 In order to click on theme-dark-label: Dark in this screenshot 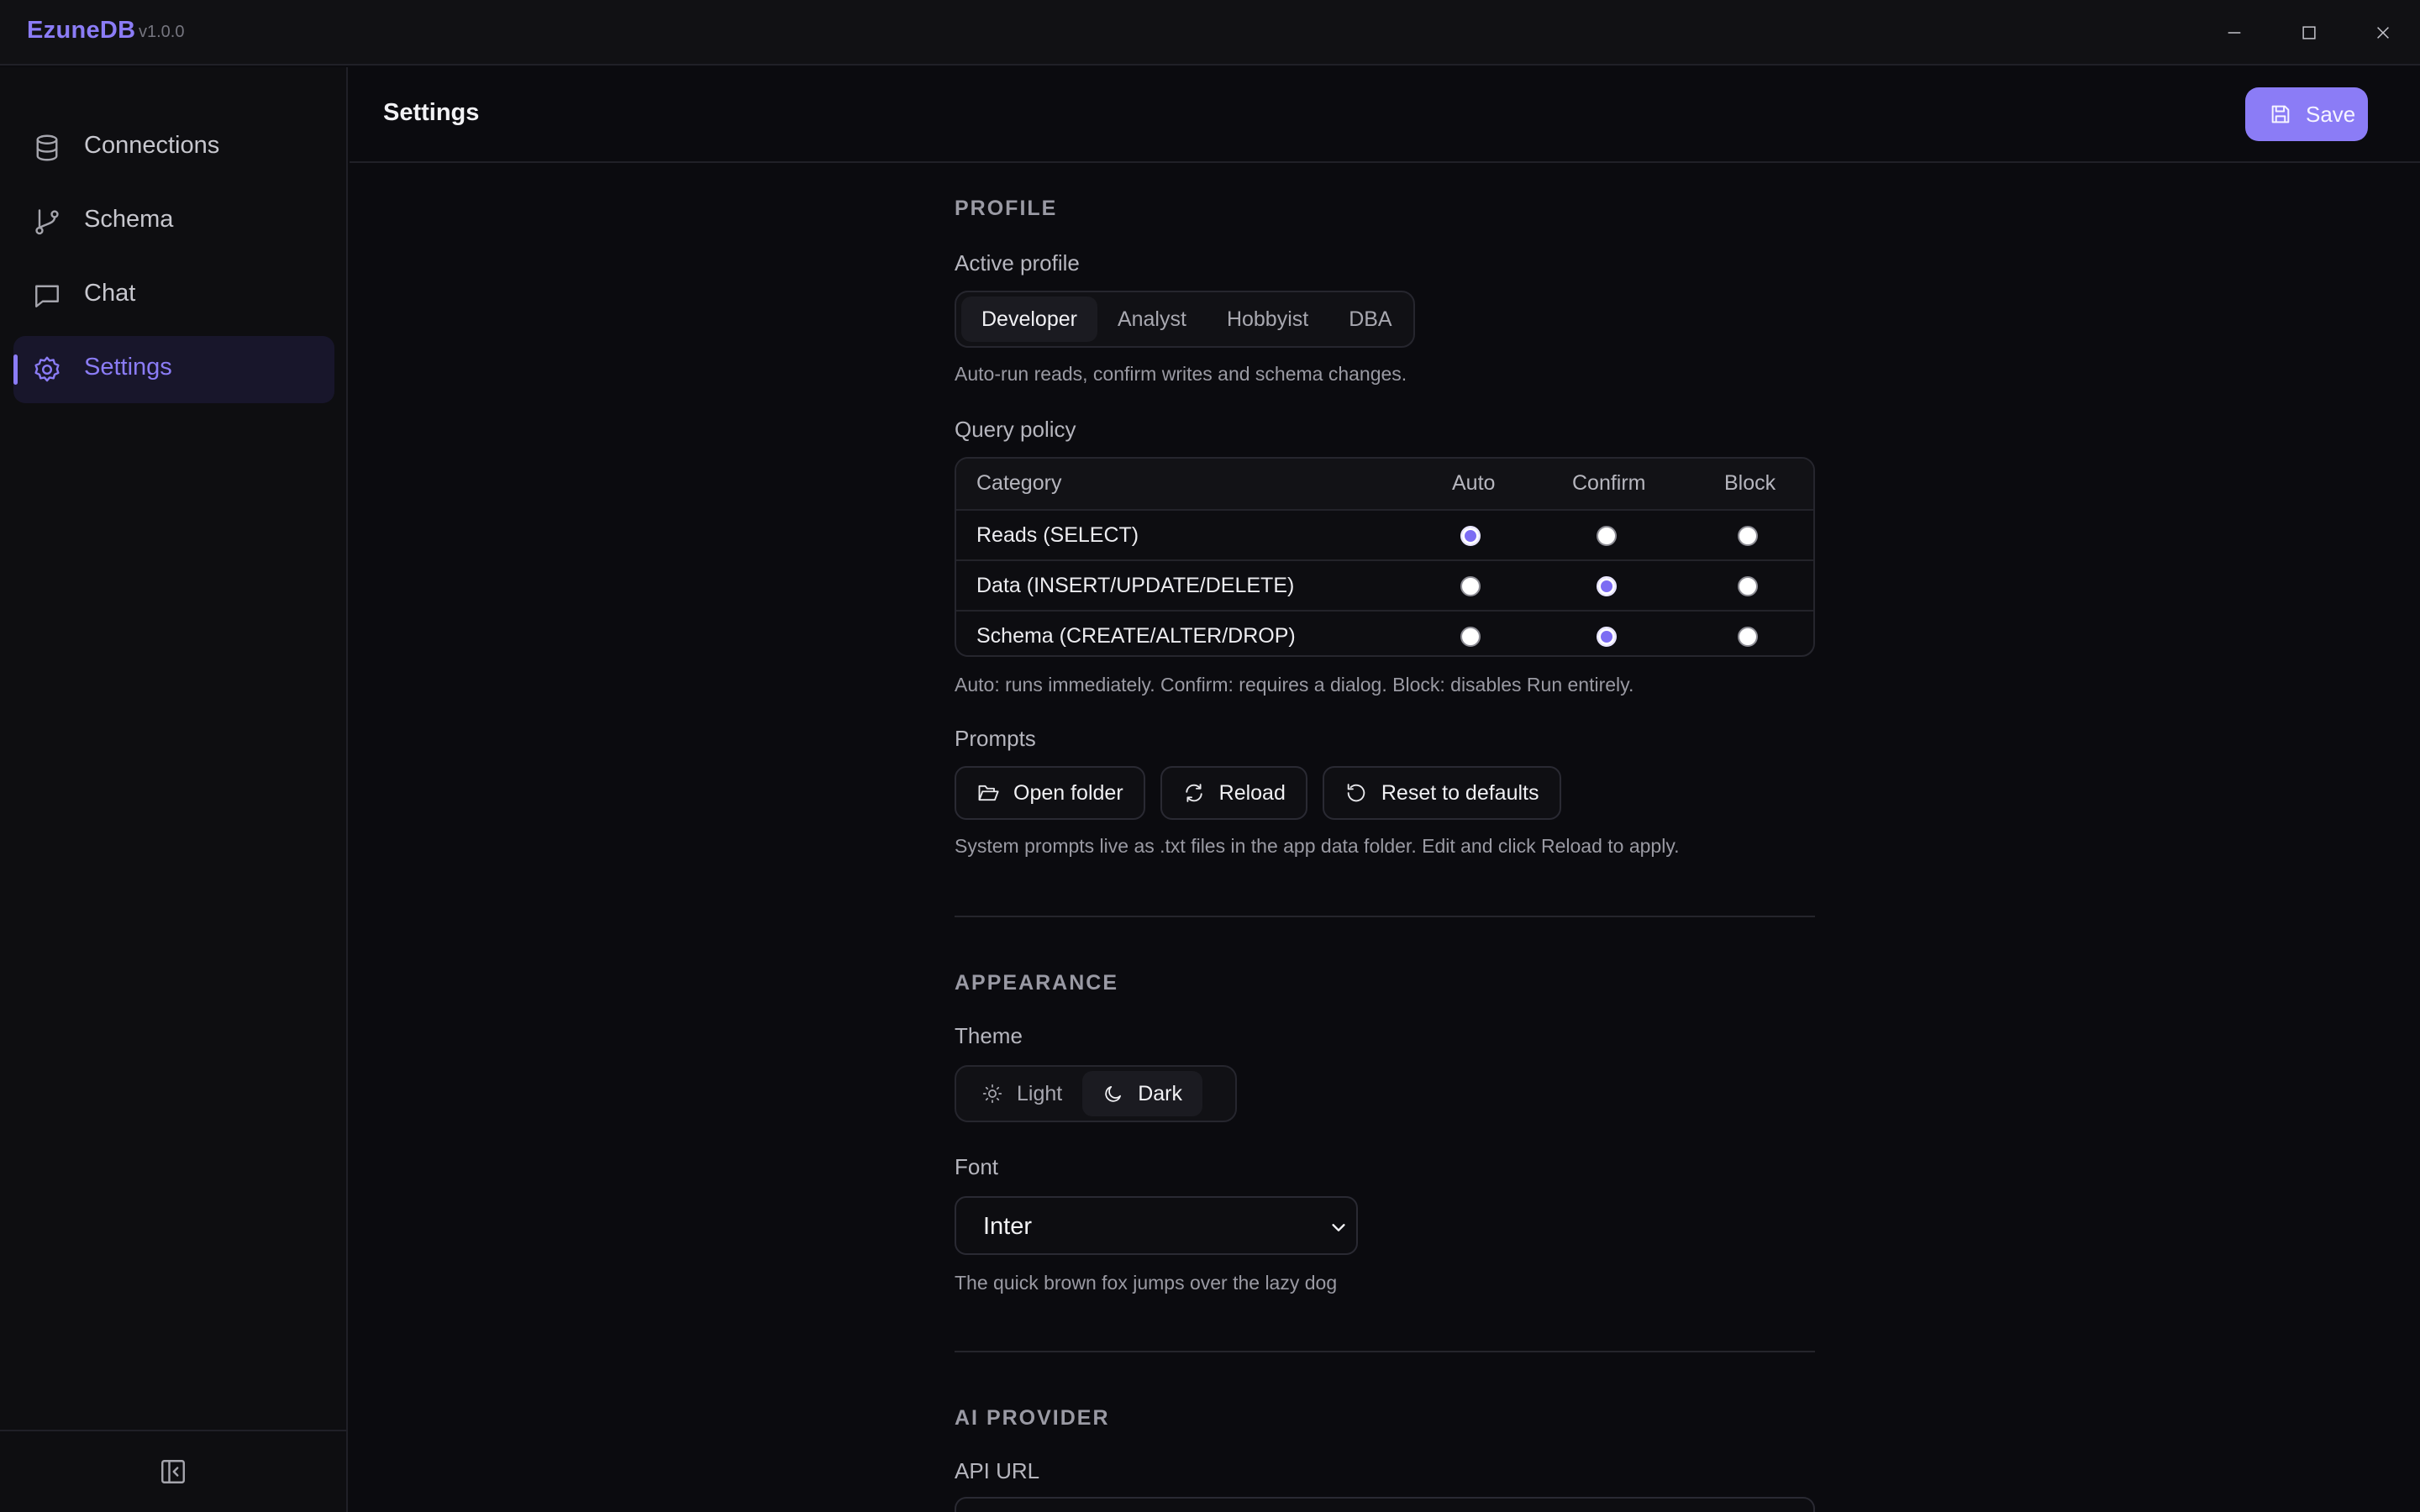, I will do `click(1161, 1093)`.